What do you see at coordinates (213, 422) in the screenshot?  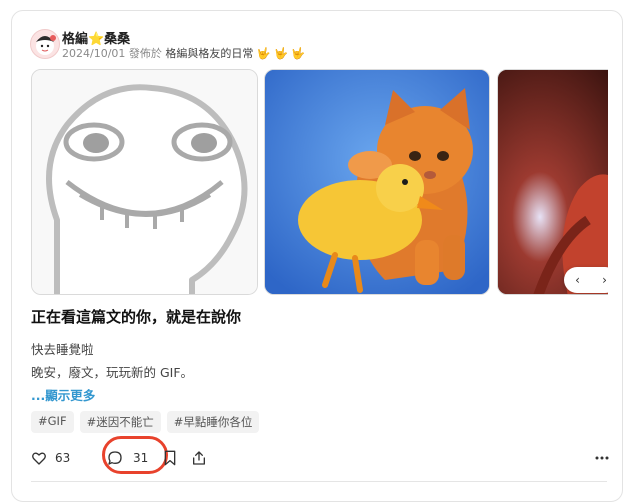 I see `tag-chip: #早點睡你各位` at bounding box center [213, 422].